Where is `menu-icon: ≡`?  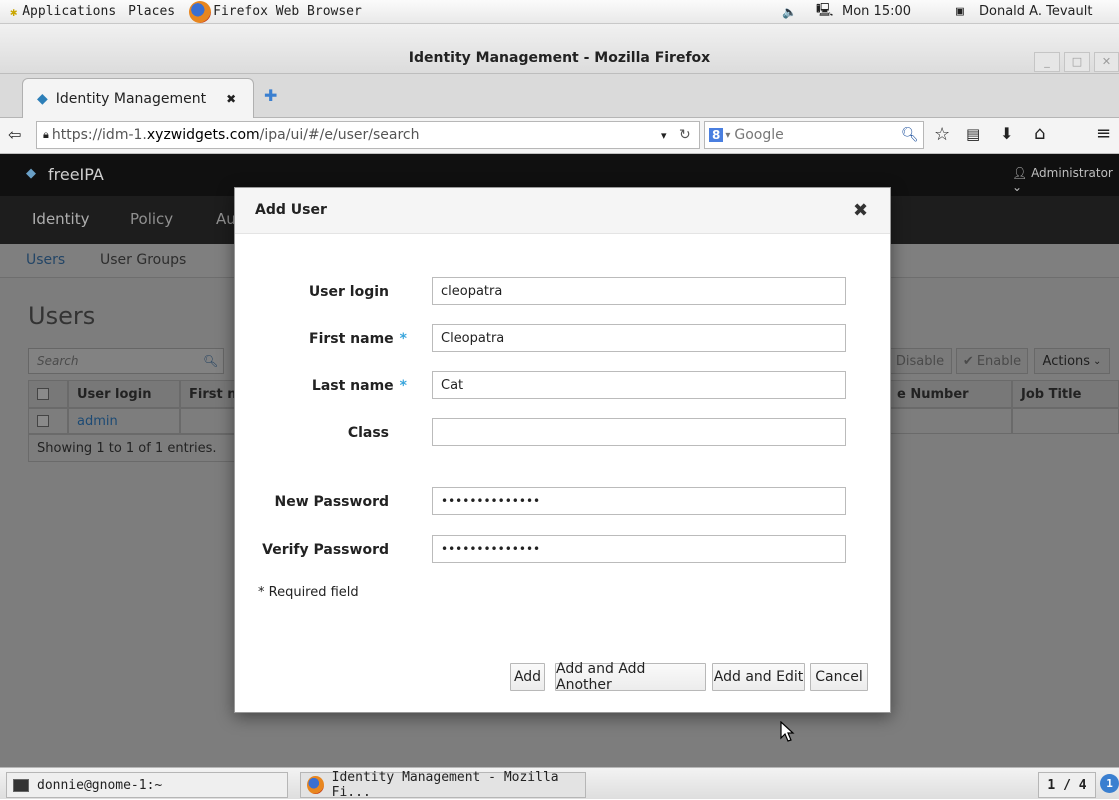 menu-icon: ≡ is located at coordinates (1103, 133).